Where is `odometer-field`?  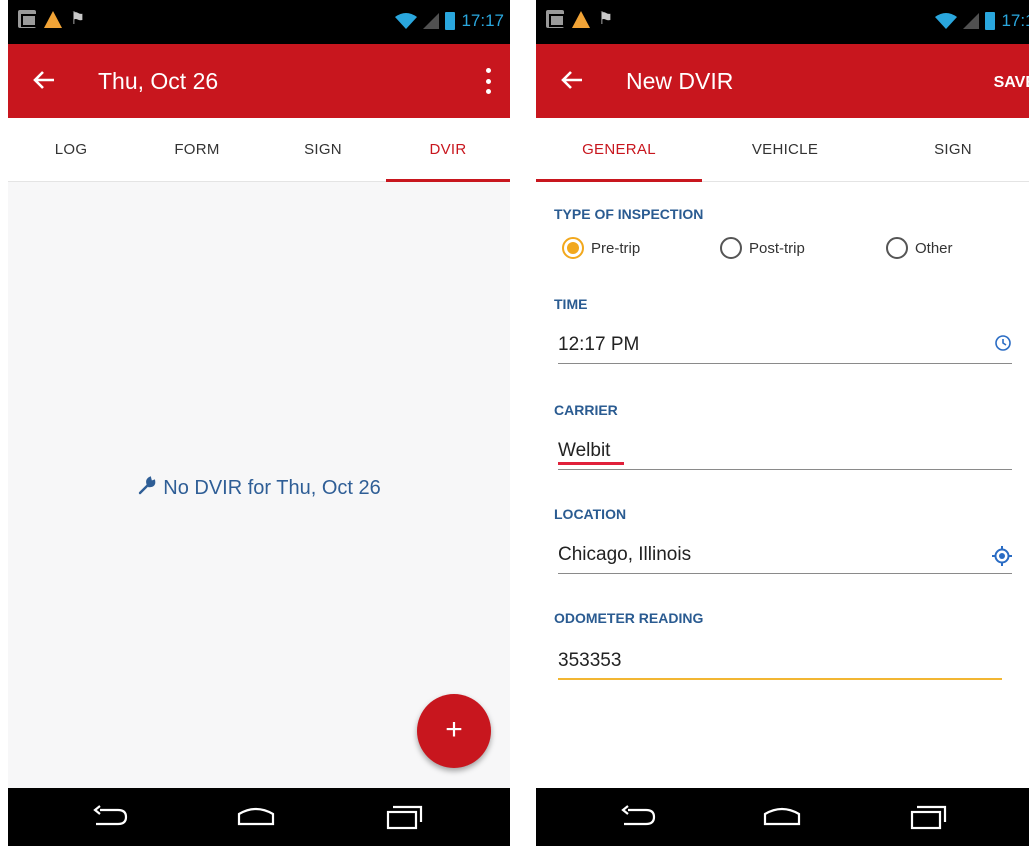 odometer-field is located at coordinates (780, 660).